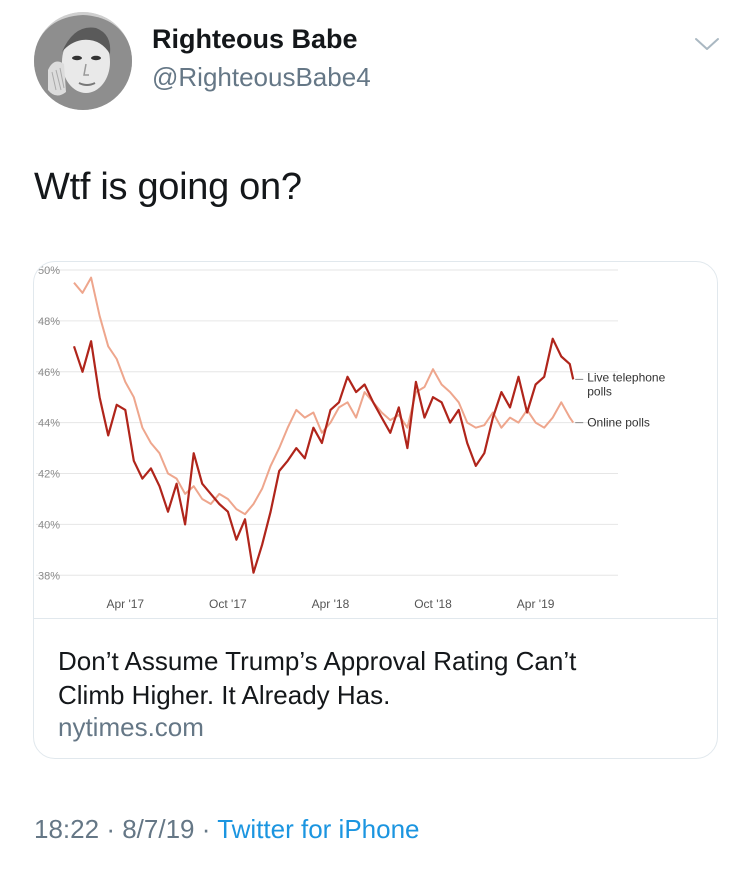  Describe the element at coordinates (255, 39) in the screenshot. I see `author-display-name: Righteous Babe` at that location.